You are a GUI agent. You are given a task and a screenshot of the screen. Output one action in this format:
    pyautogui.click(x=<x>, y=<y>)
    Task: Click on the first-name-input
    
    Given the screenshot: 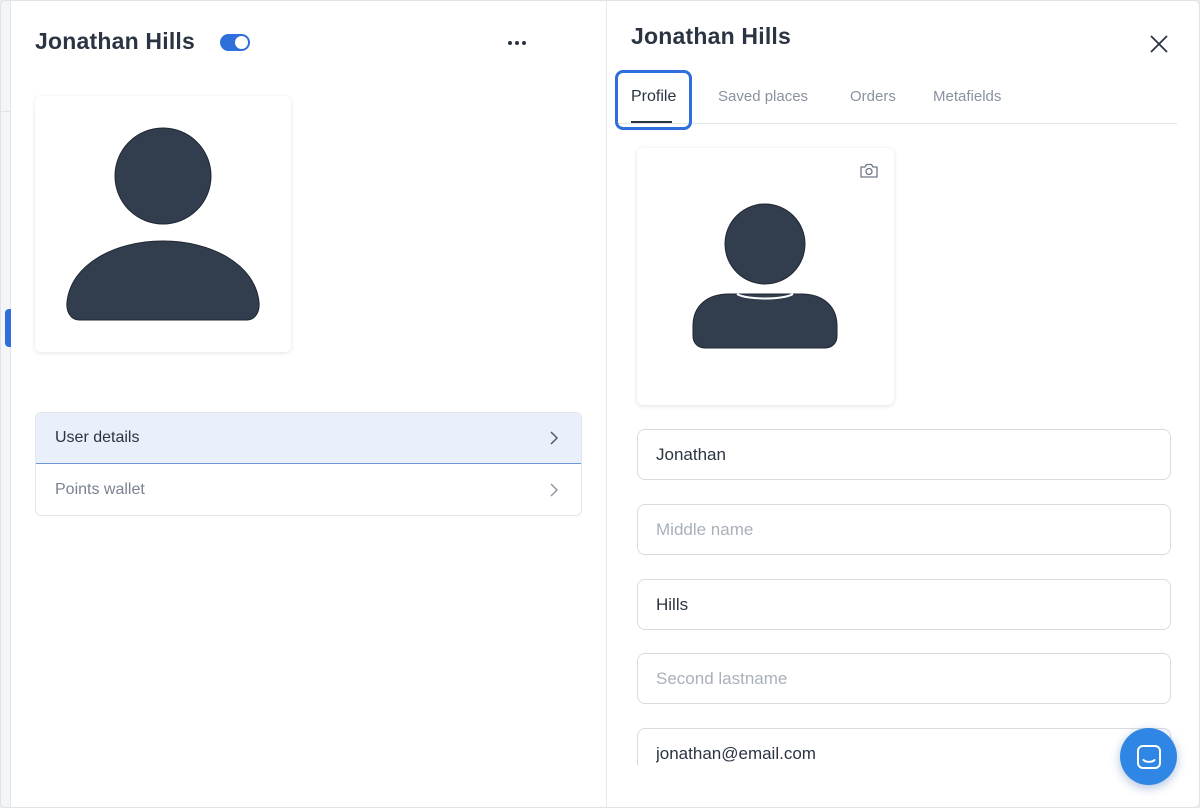 What is the action you would take?
    pyautogui.click(x=904, y=454)
    